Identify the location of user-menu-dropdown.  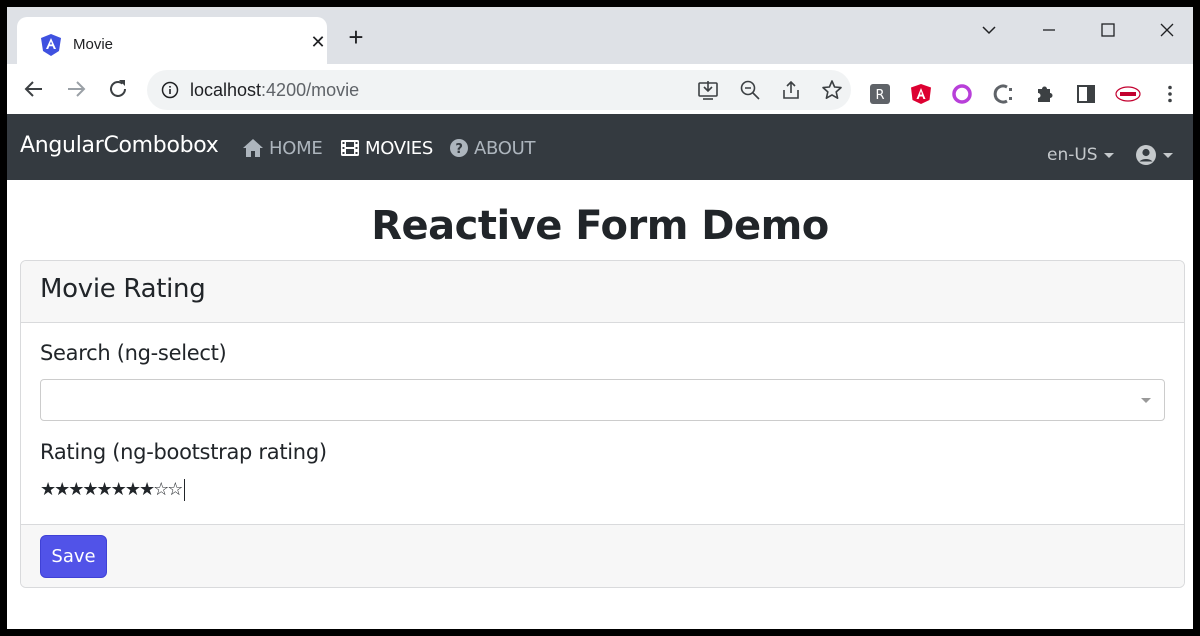
(1154, 155).